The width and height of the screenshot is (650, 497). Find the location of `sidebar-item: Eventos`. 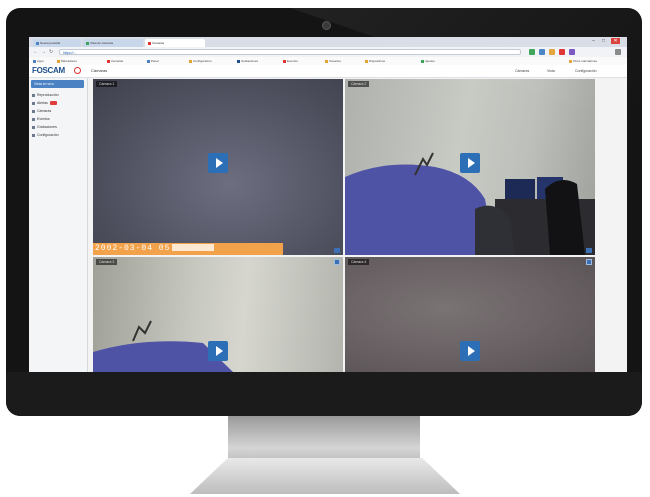

sidebar-item: Eventos is located at coordinates (41, 119).